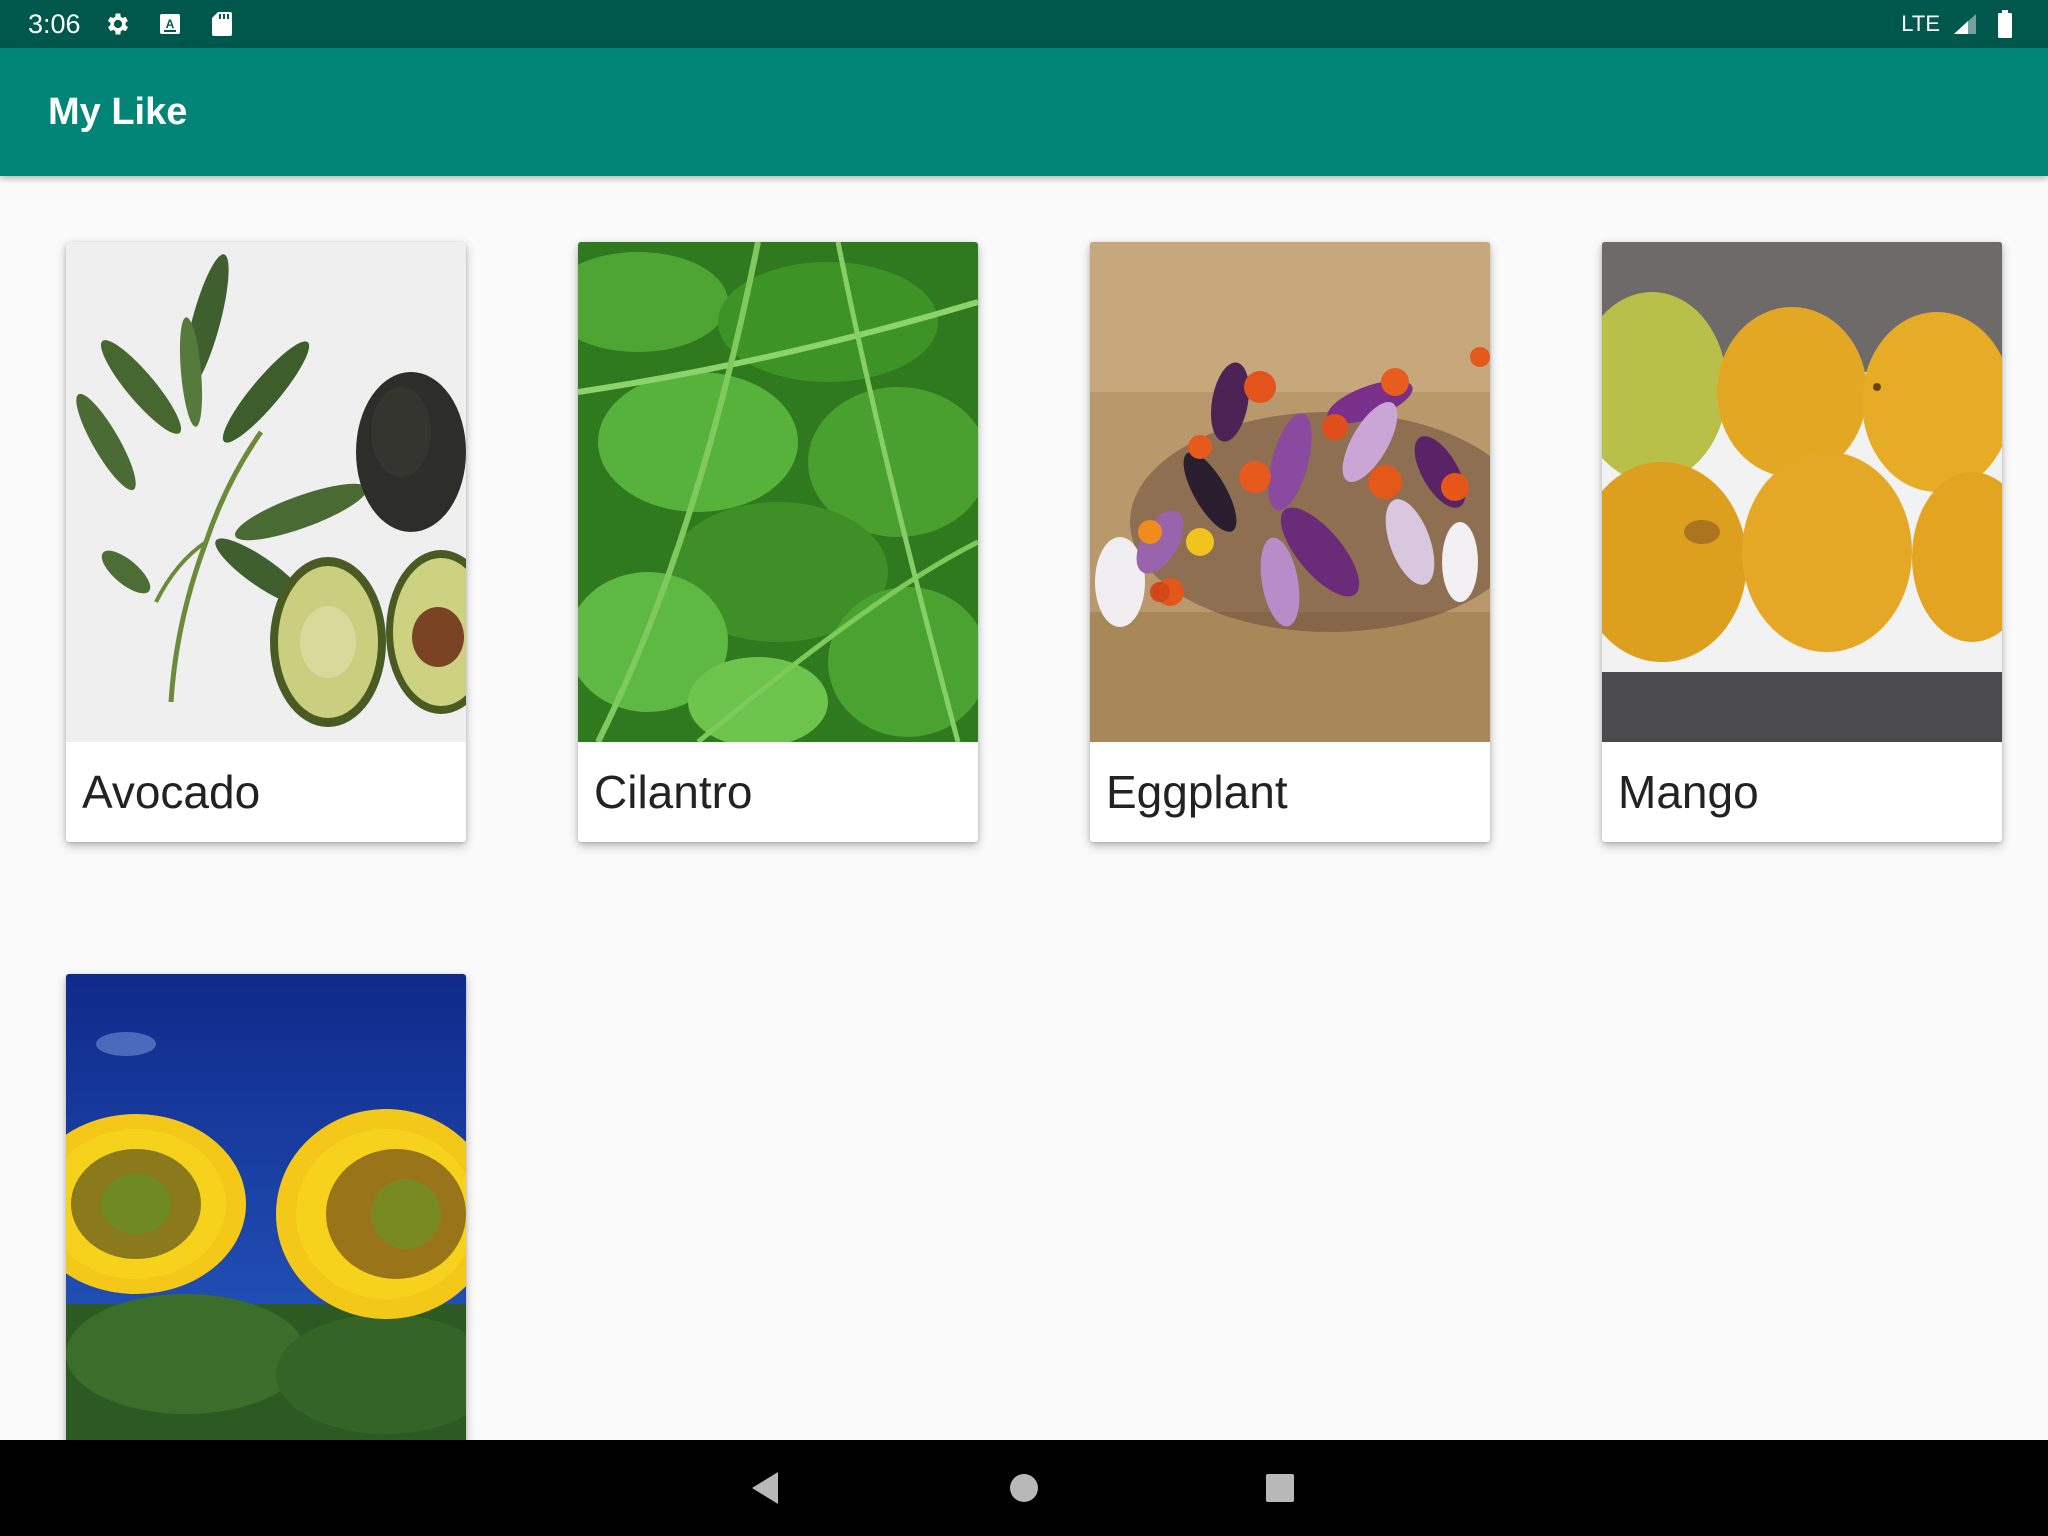  Describe the element at coordinates (1197, 792) in the screenshot. I see `list-item-label: Eggplant` at that location.